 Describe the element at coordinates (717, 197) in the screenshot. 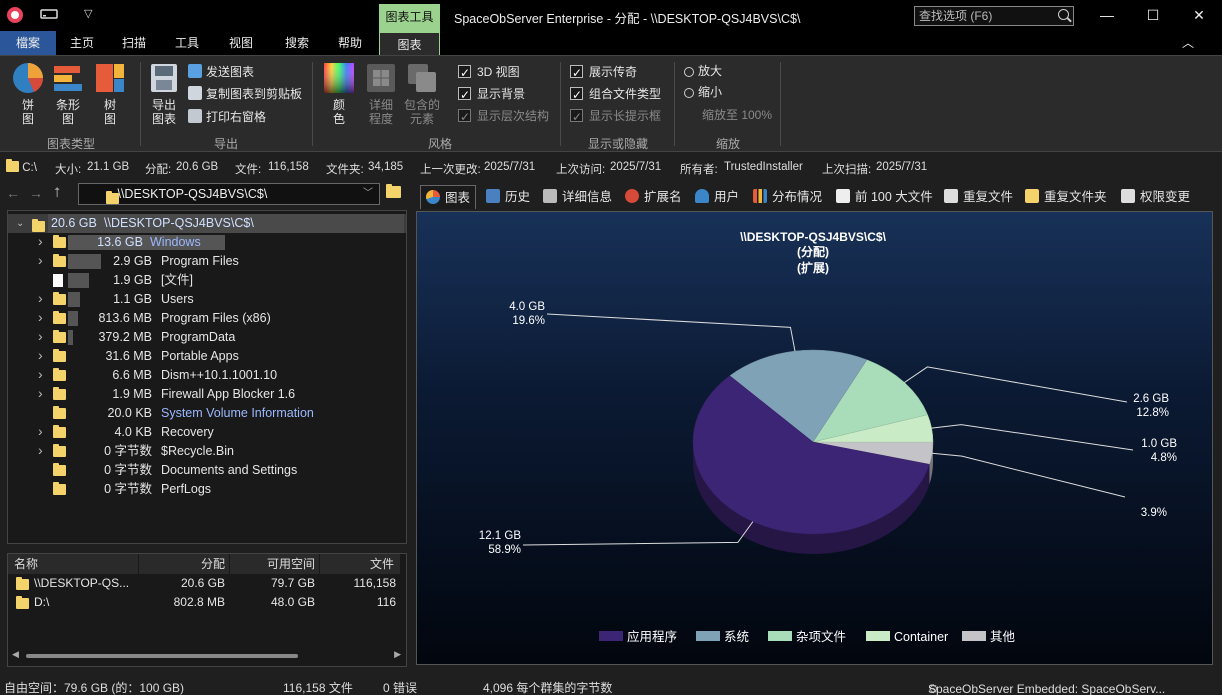

I see `tab-users: 用户` at that location.